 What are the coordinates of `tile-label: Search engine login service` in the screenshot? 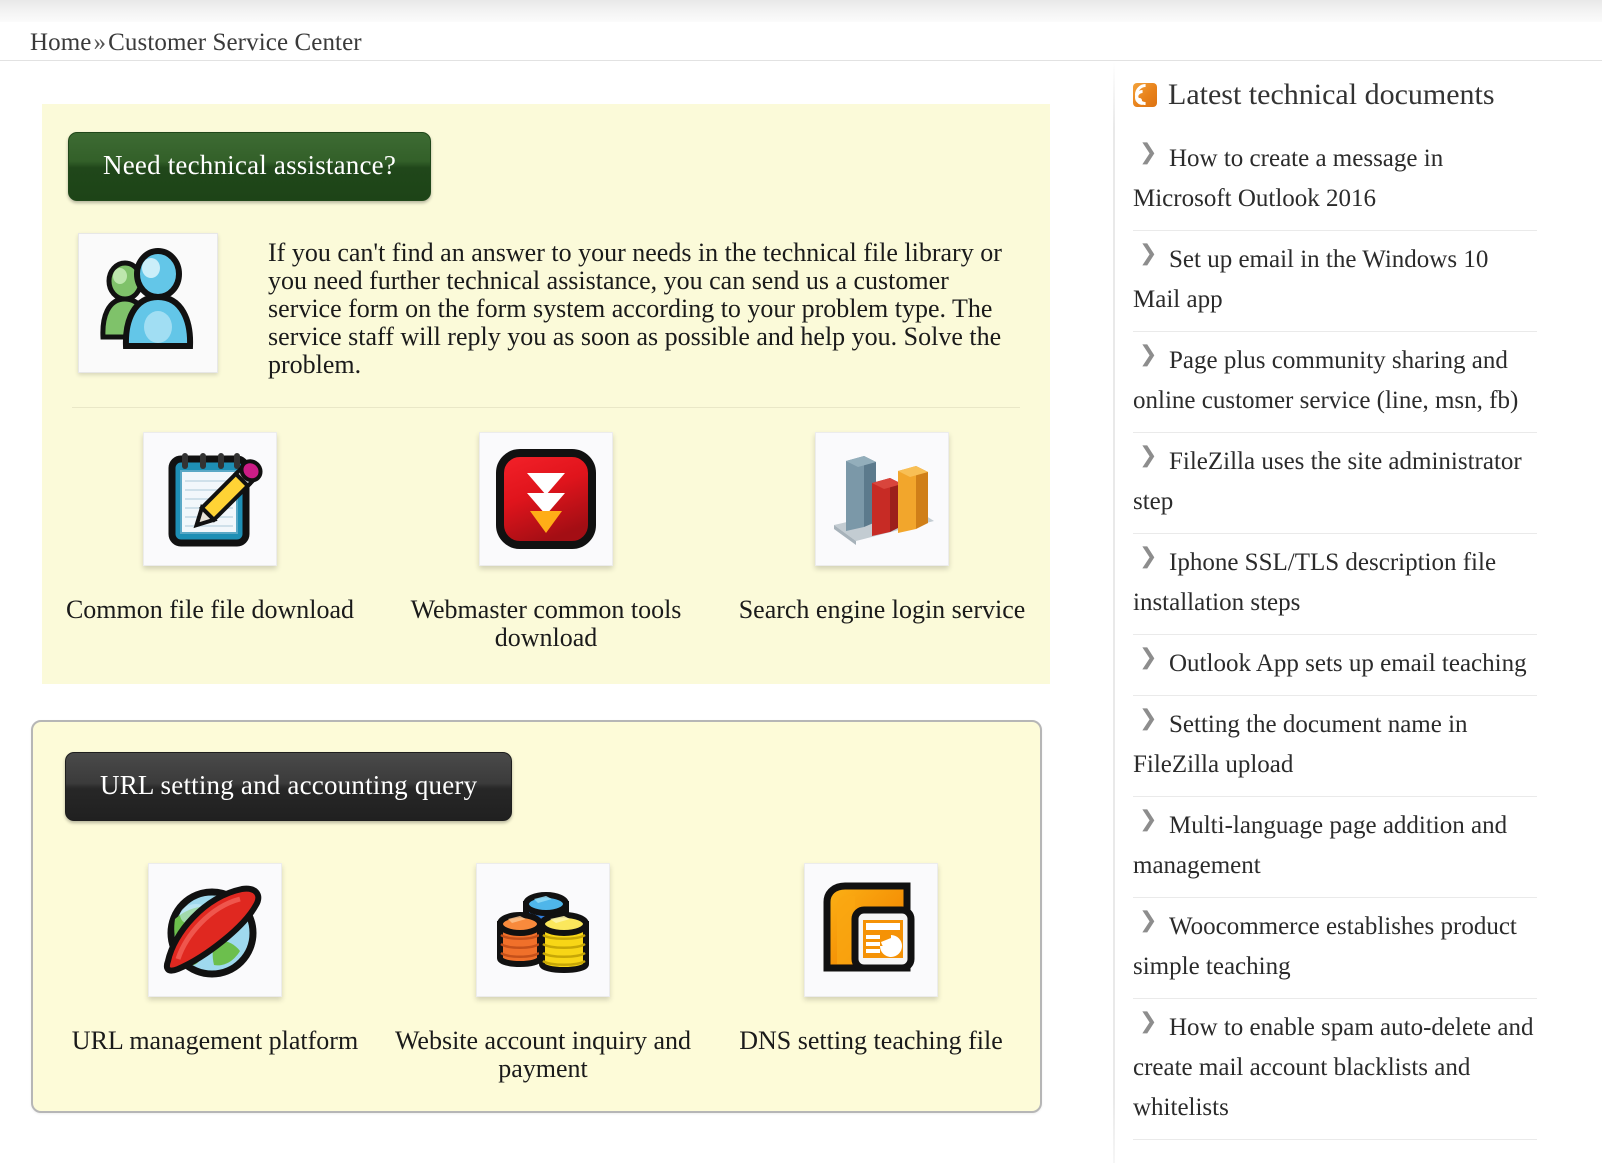 It's located at (882, 609).